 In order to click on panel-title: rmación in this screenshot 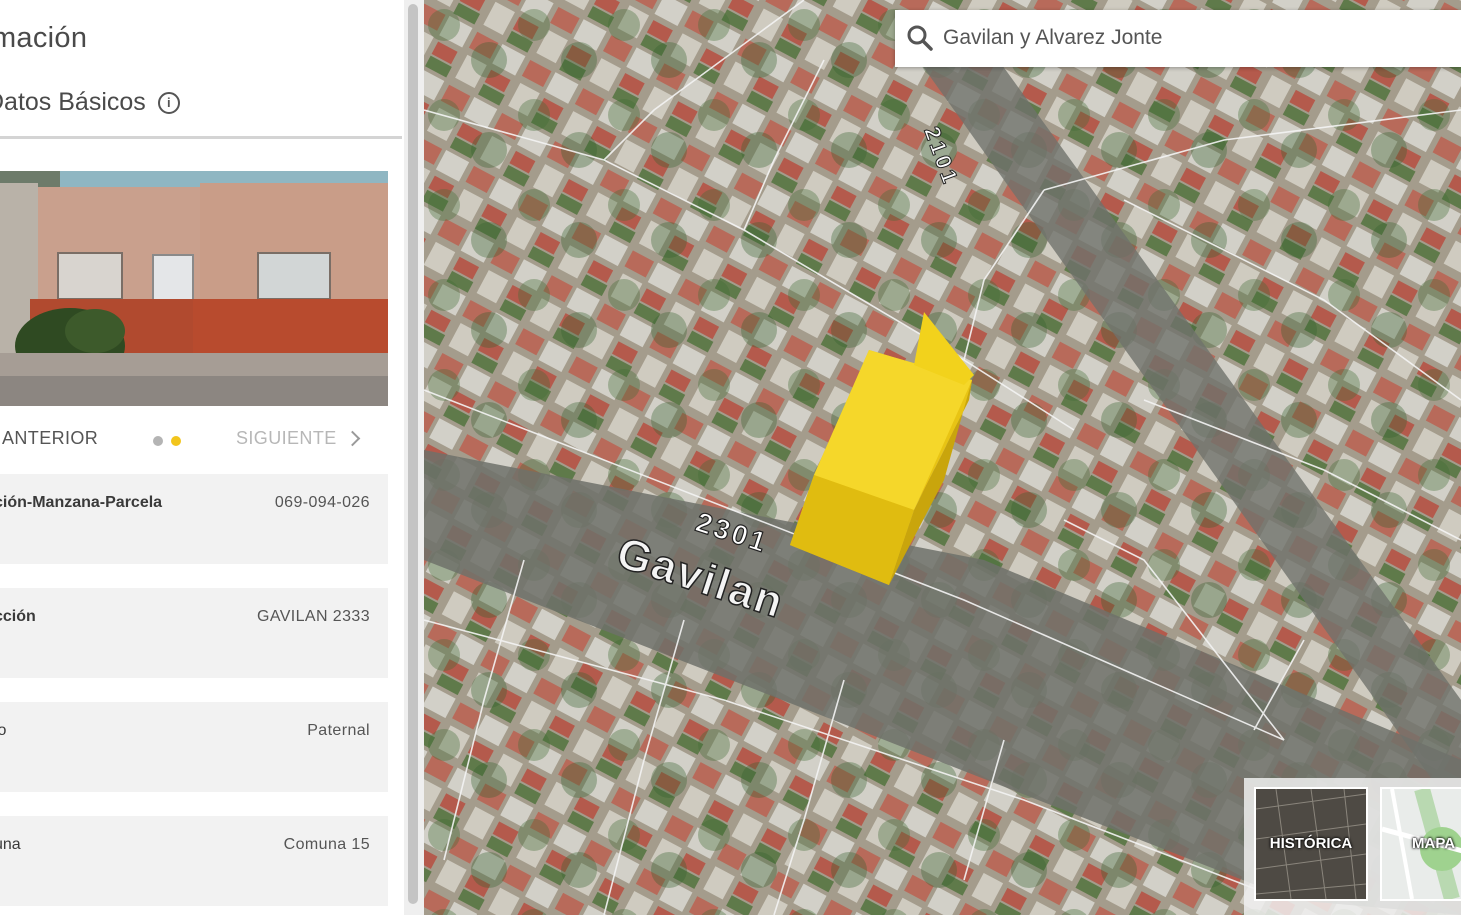, I will do `click(44, 38)`.